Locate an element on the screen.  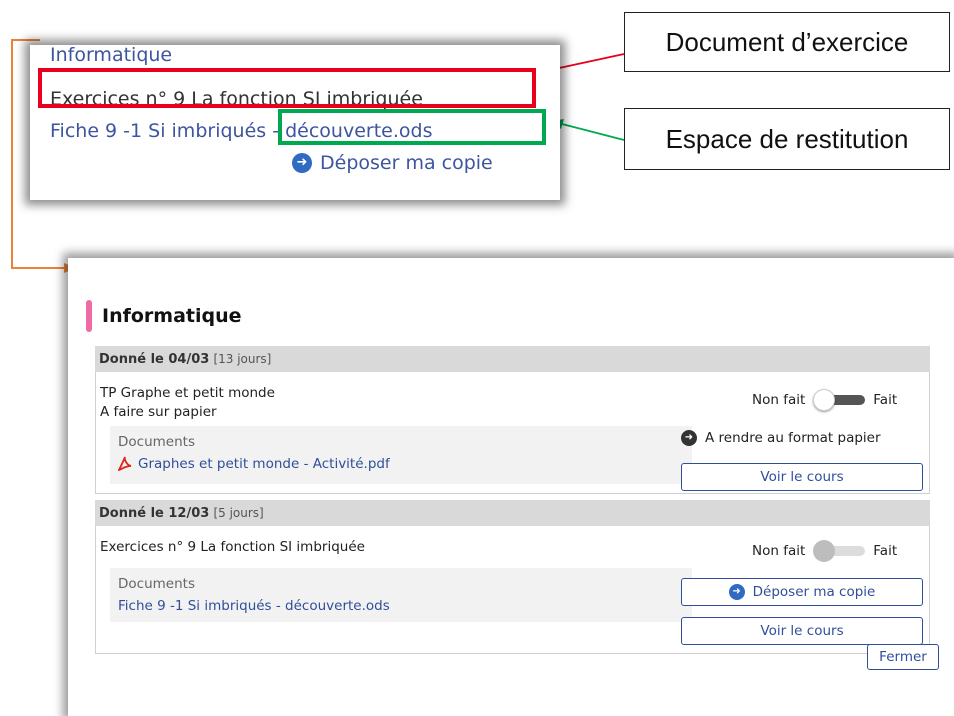
doc-link-2: Fiche 9 -1 Si imbriqués - découverte.ods is located at coordinates (254, 606).